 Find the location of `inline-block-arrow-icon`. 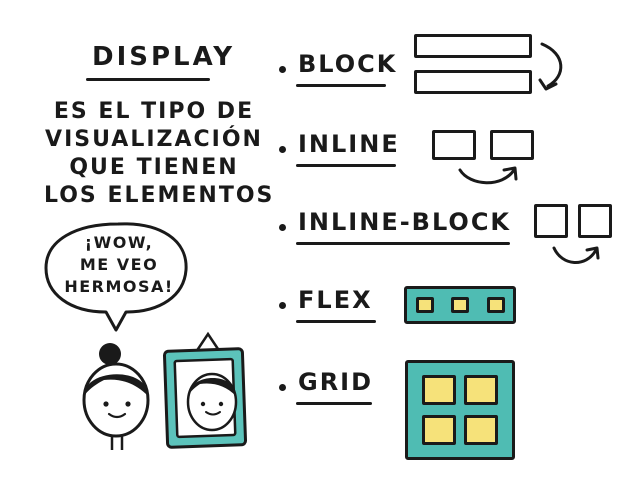

inline-block-arrow-icon is located at coordinates (576, 255).